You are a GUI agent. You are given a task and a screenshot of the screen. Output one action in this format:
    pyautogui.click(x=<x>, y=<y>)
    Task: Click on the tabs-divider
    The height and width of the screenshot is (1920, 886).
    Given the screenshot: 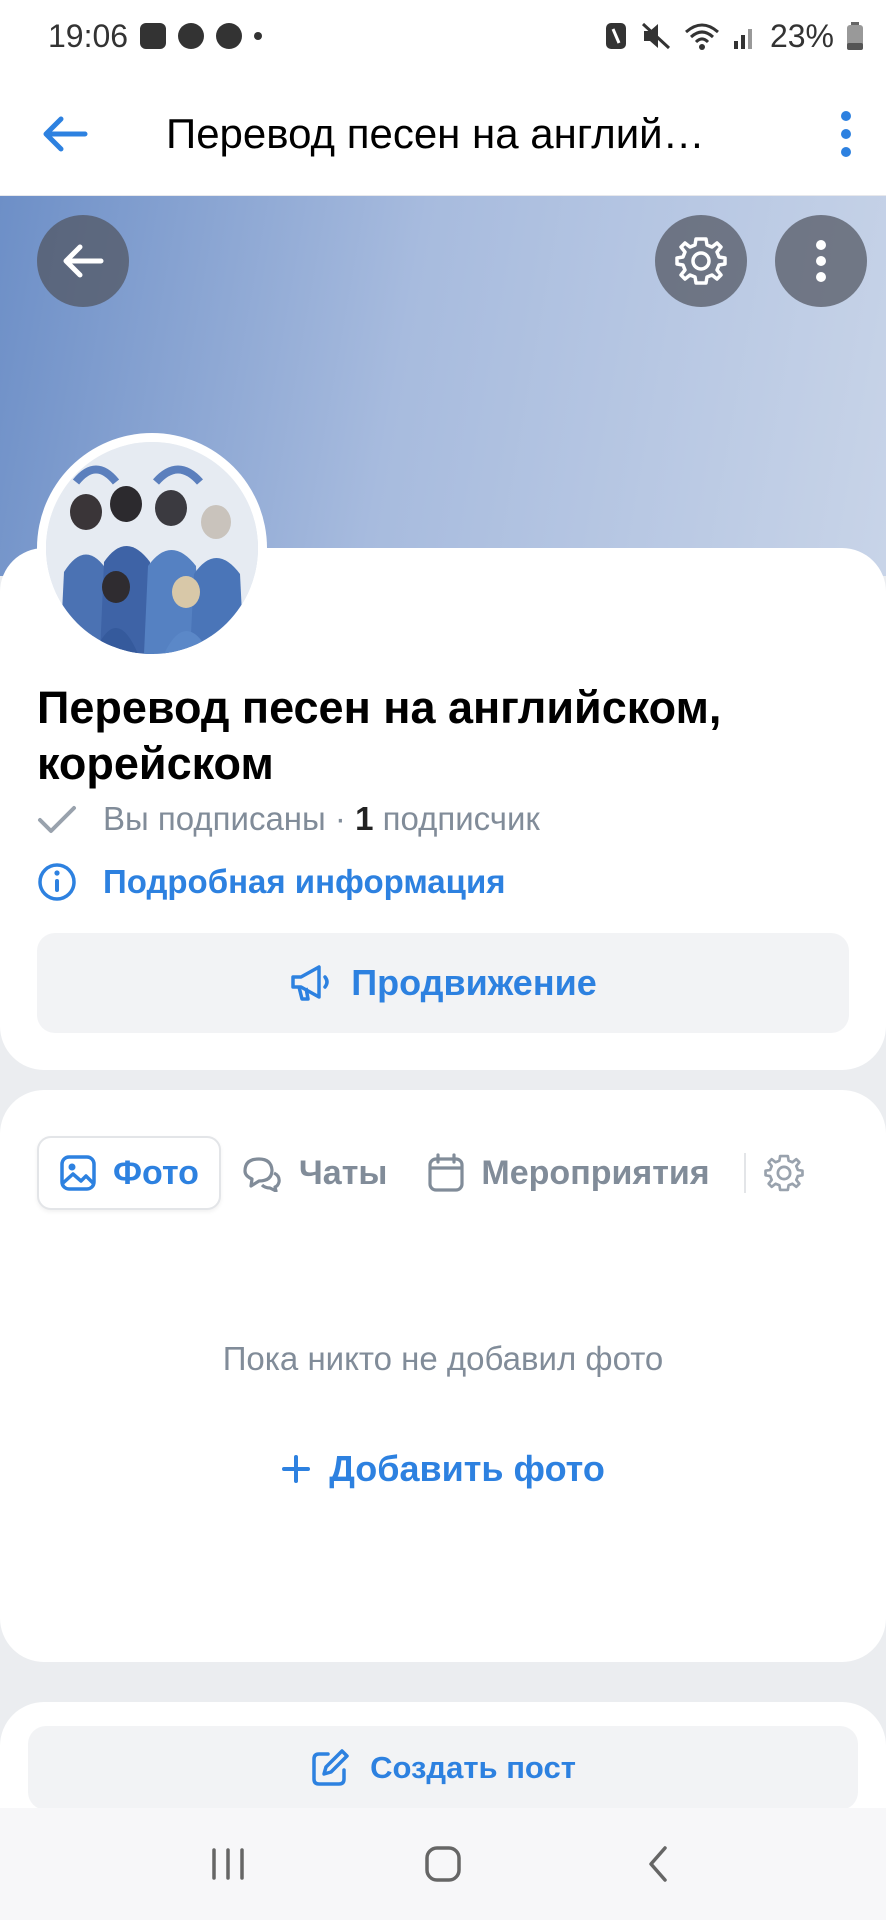 What is the action you would take?
    pyautogui.click(x=744, y=1173)
    